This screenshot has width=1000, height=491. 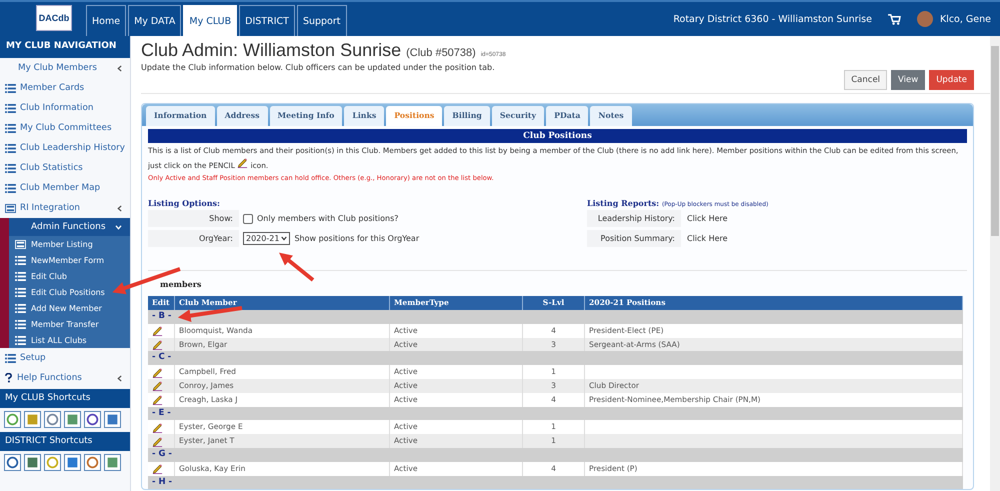 I want to click on sidebar-item: RI Integration, so click(x=65, y=208).